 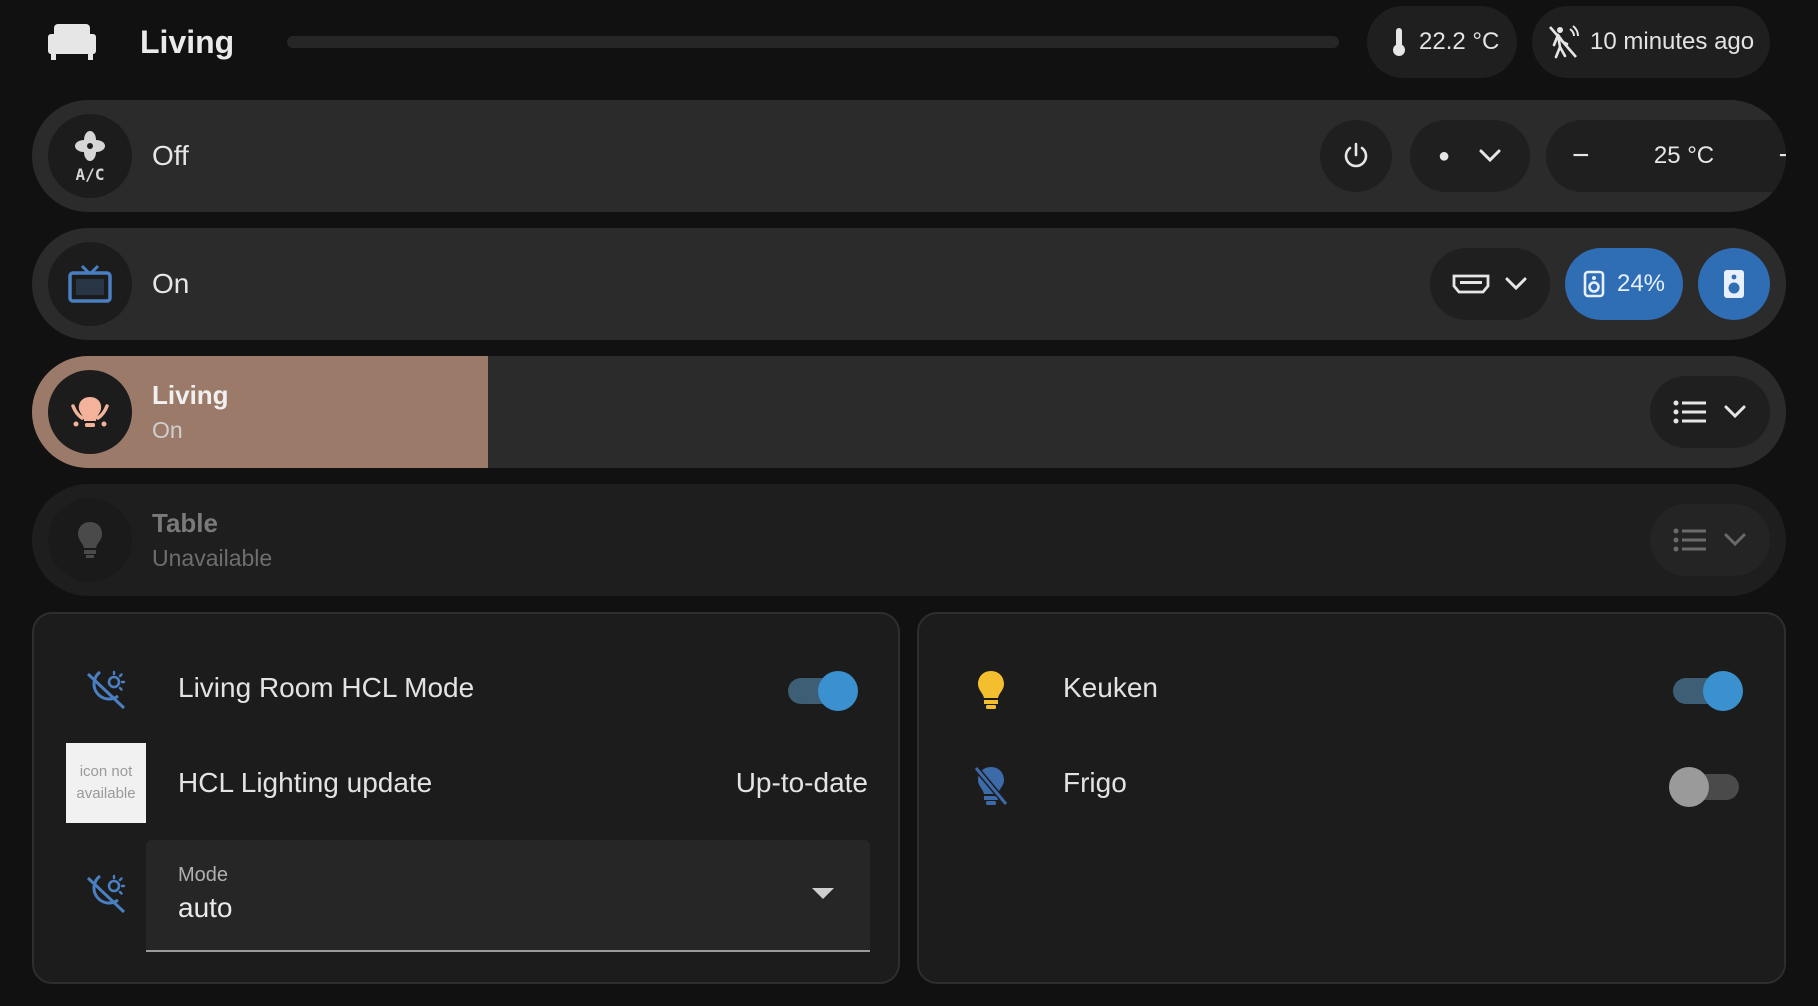 What do you see at coordinates (508, 896) in the screenshot?
I see `mode-select: Mode auto` at bounding box center [508, 896].